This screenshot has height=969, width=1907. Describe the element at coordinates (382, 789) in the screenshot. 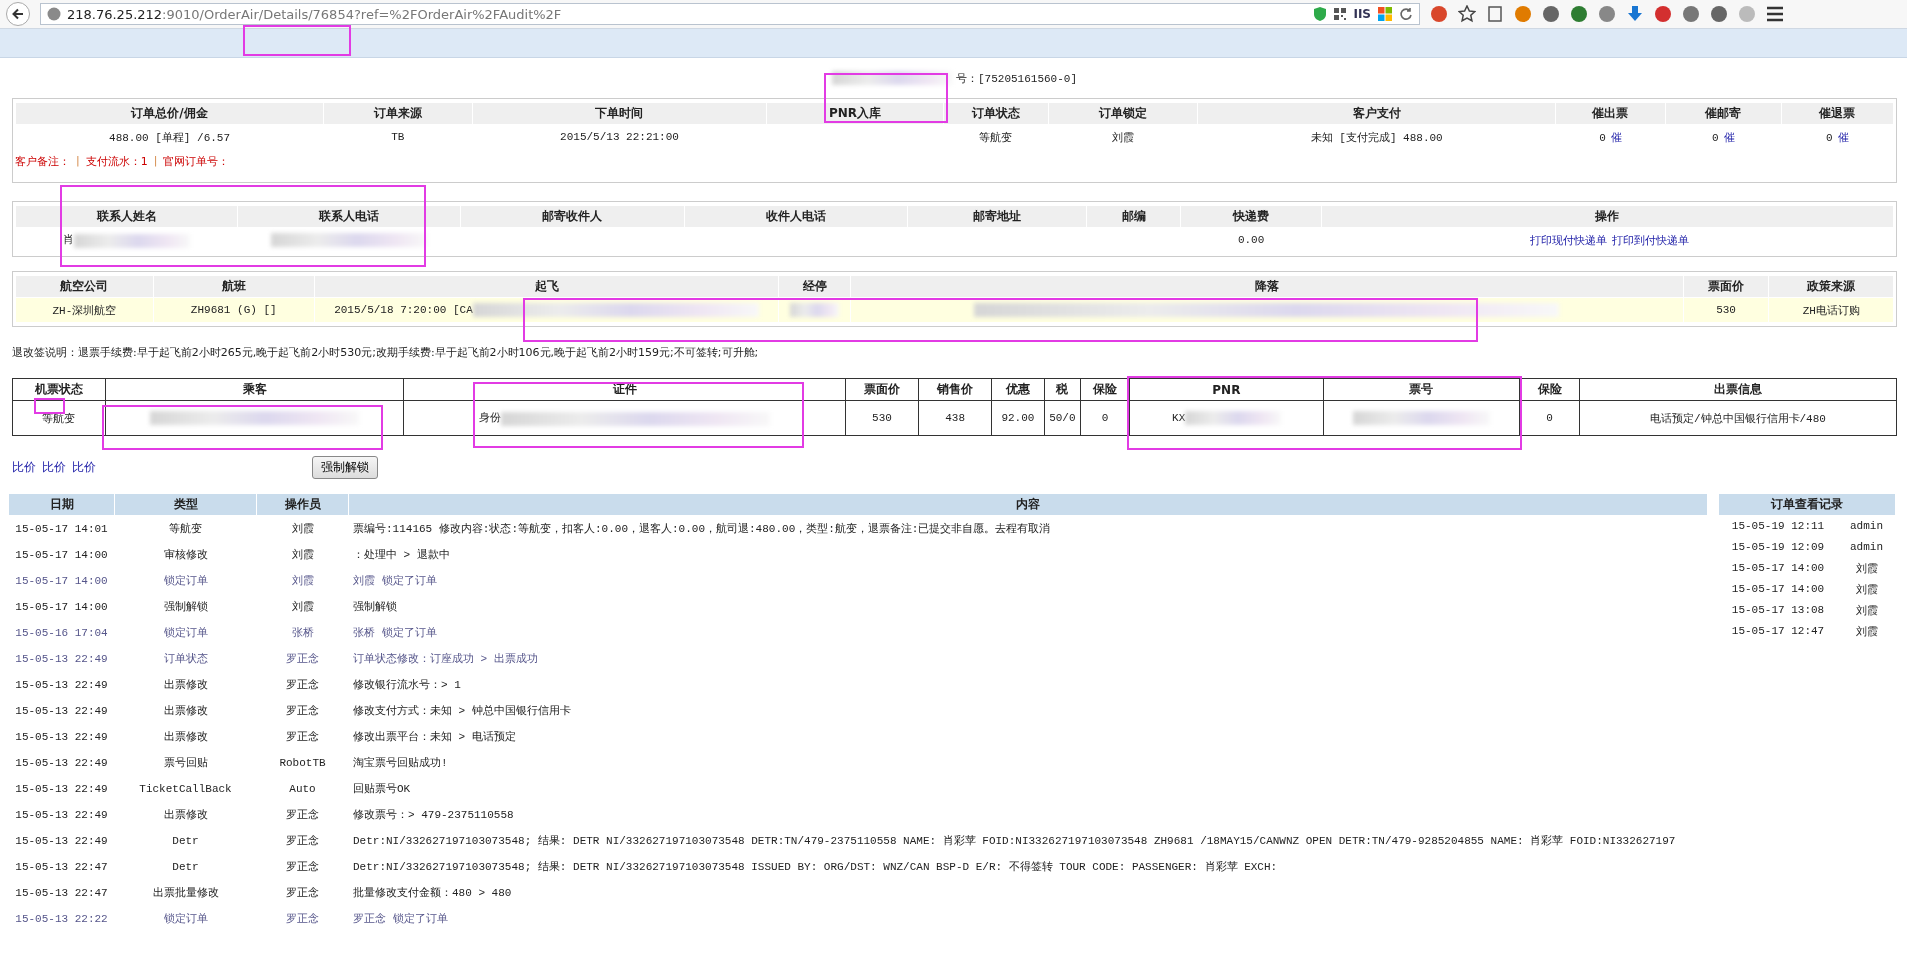

I see `log-content: 回贴票号OK` at that location.